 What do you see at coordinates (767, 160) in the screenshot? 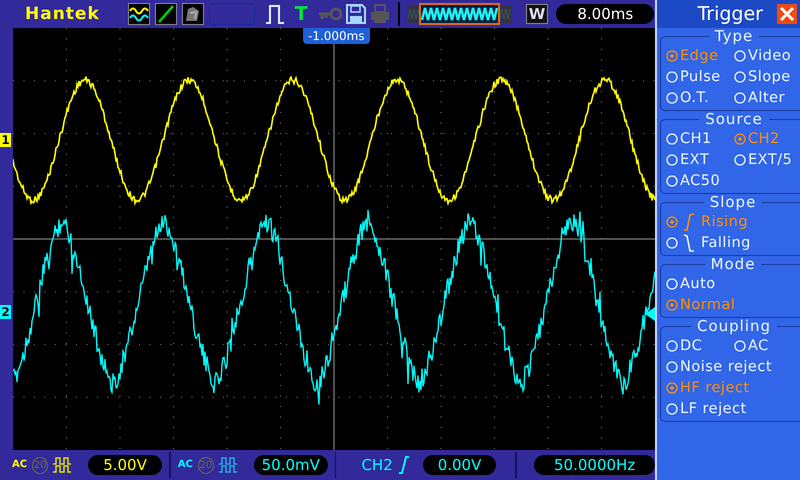
I see `radio-option: EXT/5` at bounding box center [767, 160].